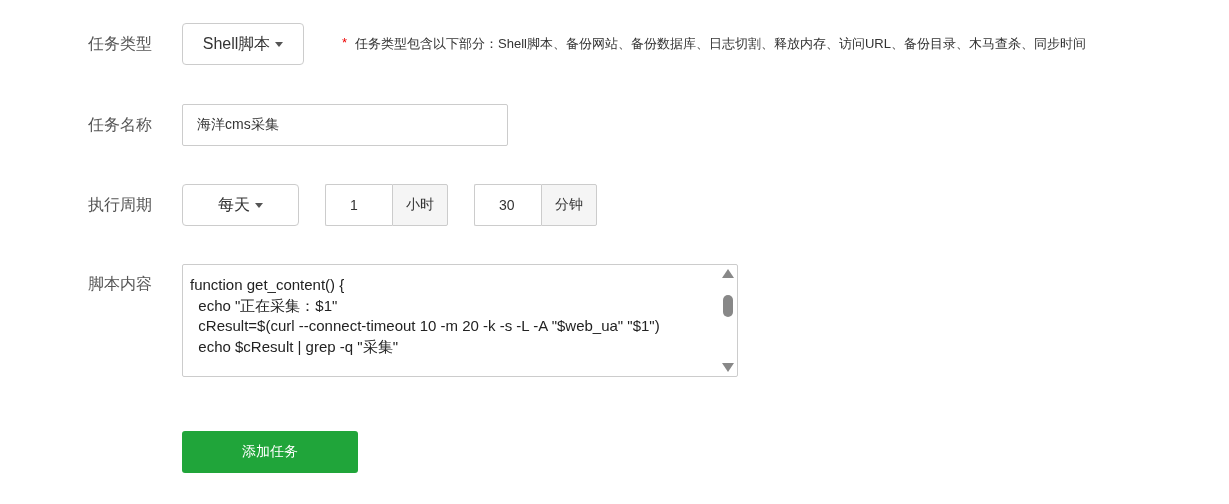 This screenshot has width=1229, height=504. Describe the element at coordinates (345, 43) in the screenshot. I see `required-mark: *` at that location.